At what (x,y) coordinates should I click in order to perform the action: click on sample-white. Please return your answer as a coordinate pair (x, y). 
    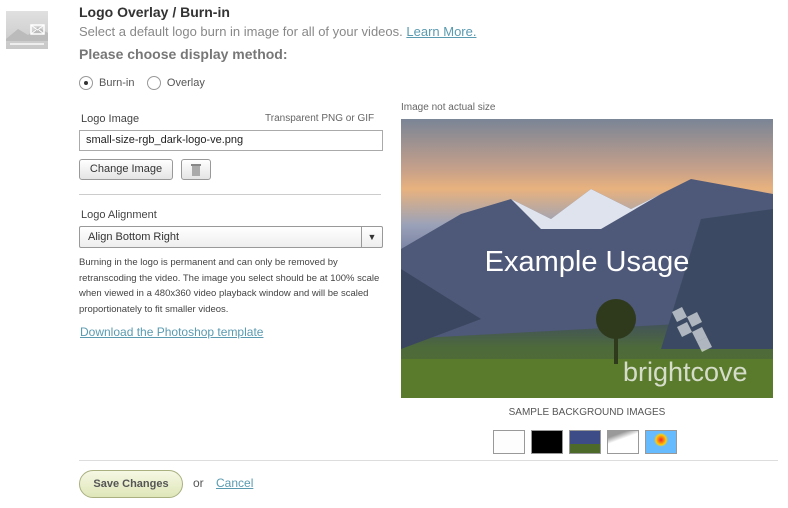
    Looking at the image, I should click on (509, 442).